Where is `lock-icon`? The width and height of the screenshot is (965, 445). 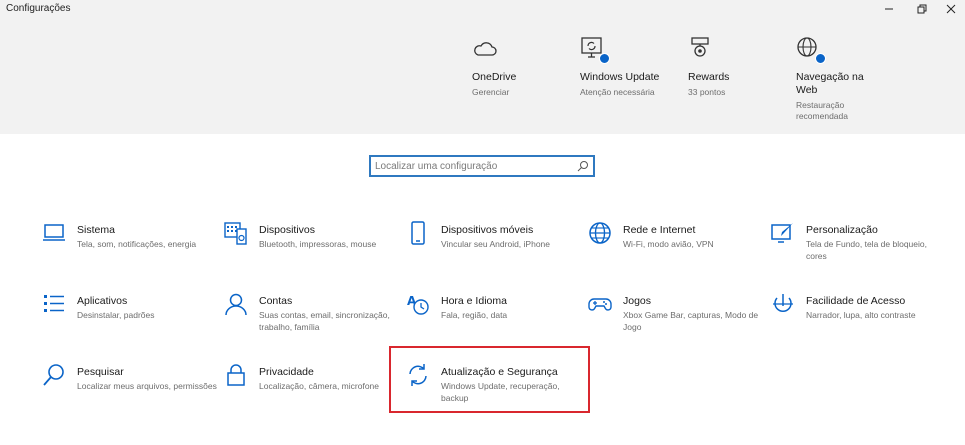 lock-icon is located at coordinates (236, 375).